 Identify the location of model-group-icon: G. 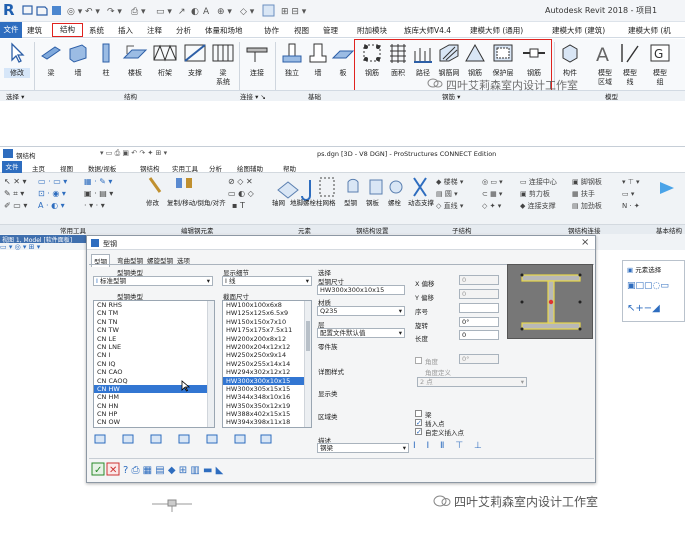
(660, 53).